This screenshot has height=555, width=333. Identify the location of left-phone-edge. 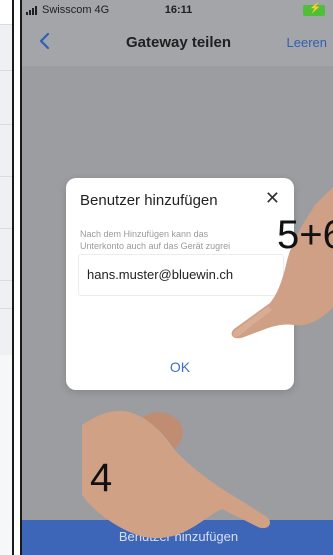
(7, 277).